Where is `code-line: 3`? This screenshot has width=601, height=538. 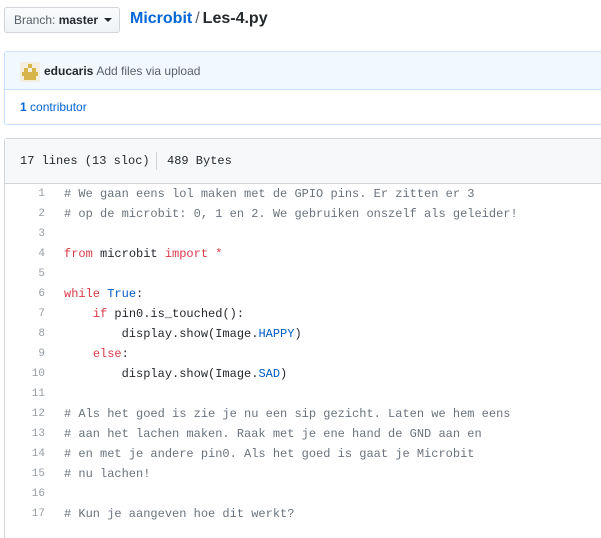 code-line: 3 is located at coordinates (261, 234).